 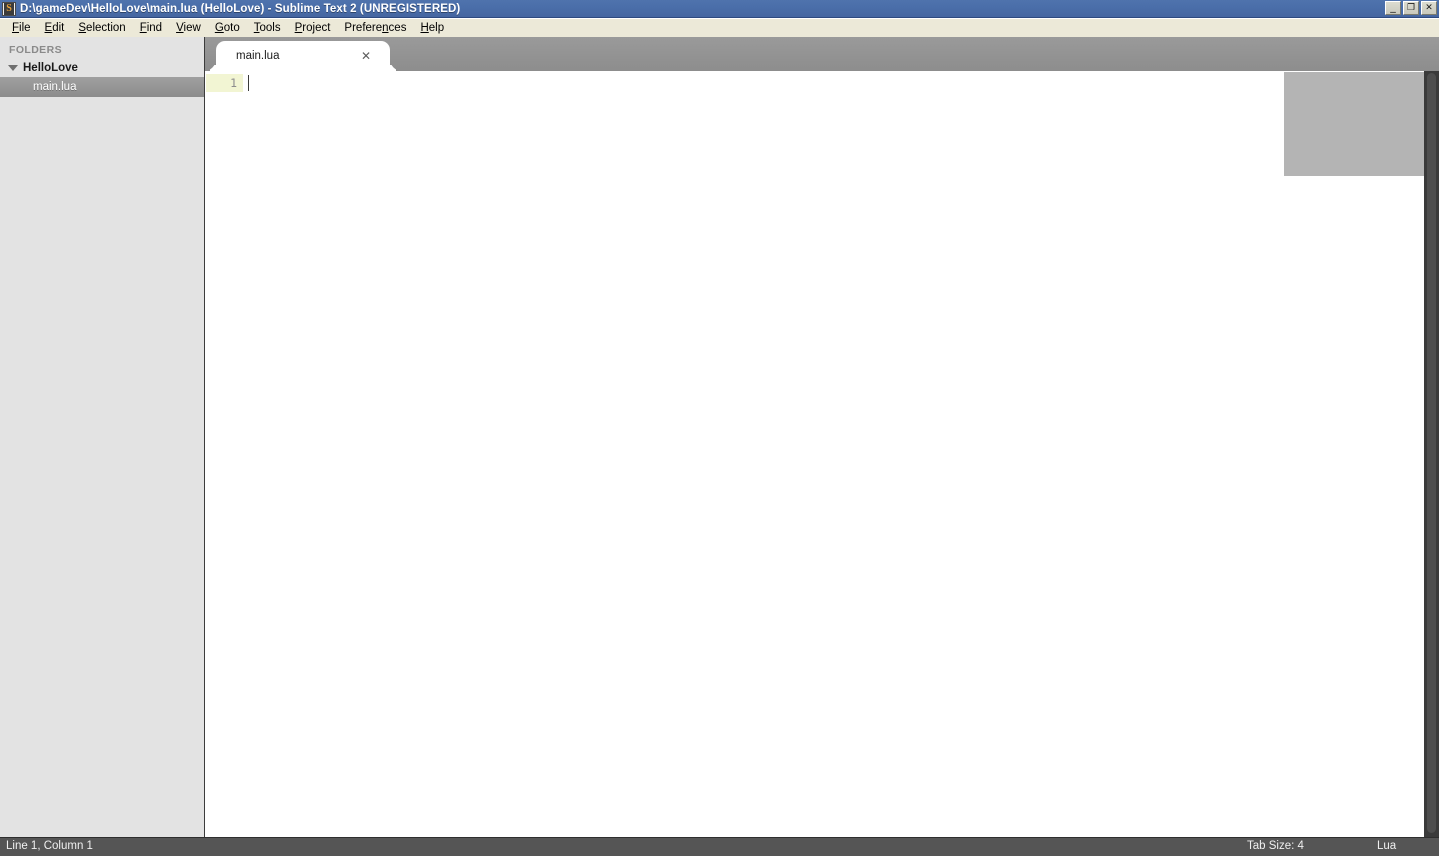 What do you see at coordinates (719, 846) in the screenshot?
I see `status-bar: Line 1, Column 1 Tab Size: 4 Lua` at bounding box center [719, 846].